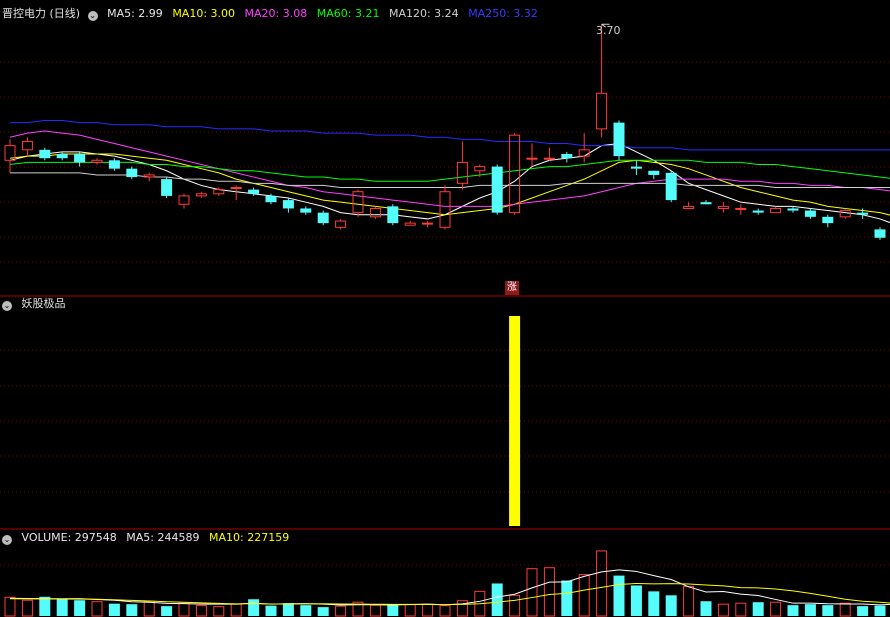 Image resolution: width=890 pixels, height=617 pixels. What do you see at coordinates (163, 537) in the screenshot?
I see `volume-ma5-legend: MA5: 244589` at bounding box center [163, 537].